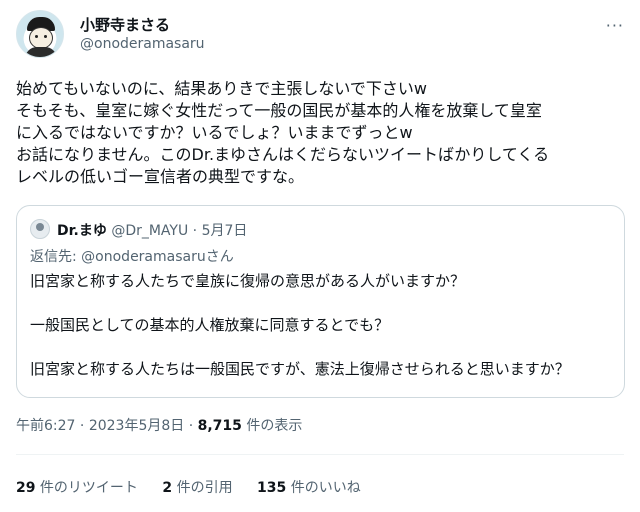 This screenshot has width=640, height=512. I want to click on view-label: 件の表示, so click(272, 426).